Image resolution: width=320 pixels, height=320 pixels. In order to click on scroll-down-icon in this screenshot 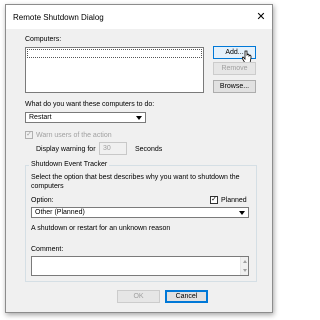, I will do `click(245, 270)`.